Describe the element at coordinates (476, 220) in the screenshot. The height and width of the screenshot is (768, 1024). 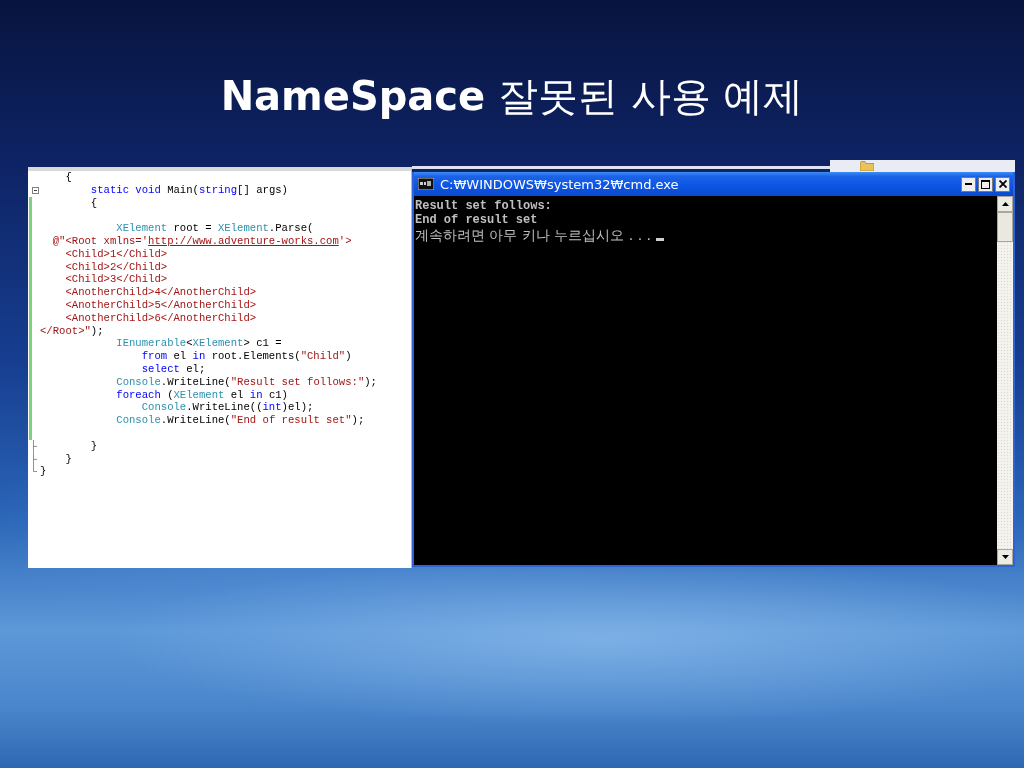
I see `console-text: End of result set` at that location.